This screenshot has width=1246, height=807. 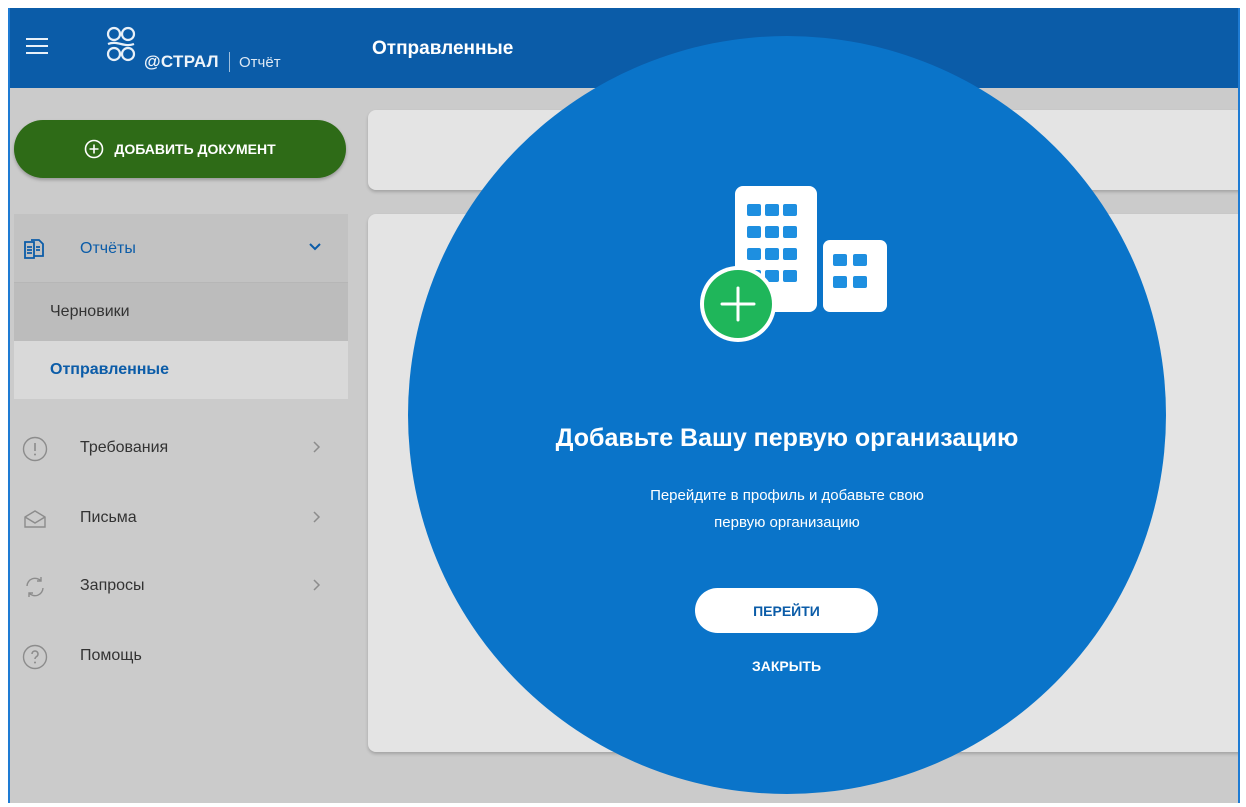 I want to click on add-document-label: ДОБАВИТЬ ДОКУМЕНТ, so click(x=195, y=149).